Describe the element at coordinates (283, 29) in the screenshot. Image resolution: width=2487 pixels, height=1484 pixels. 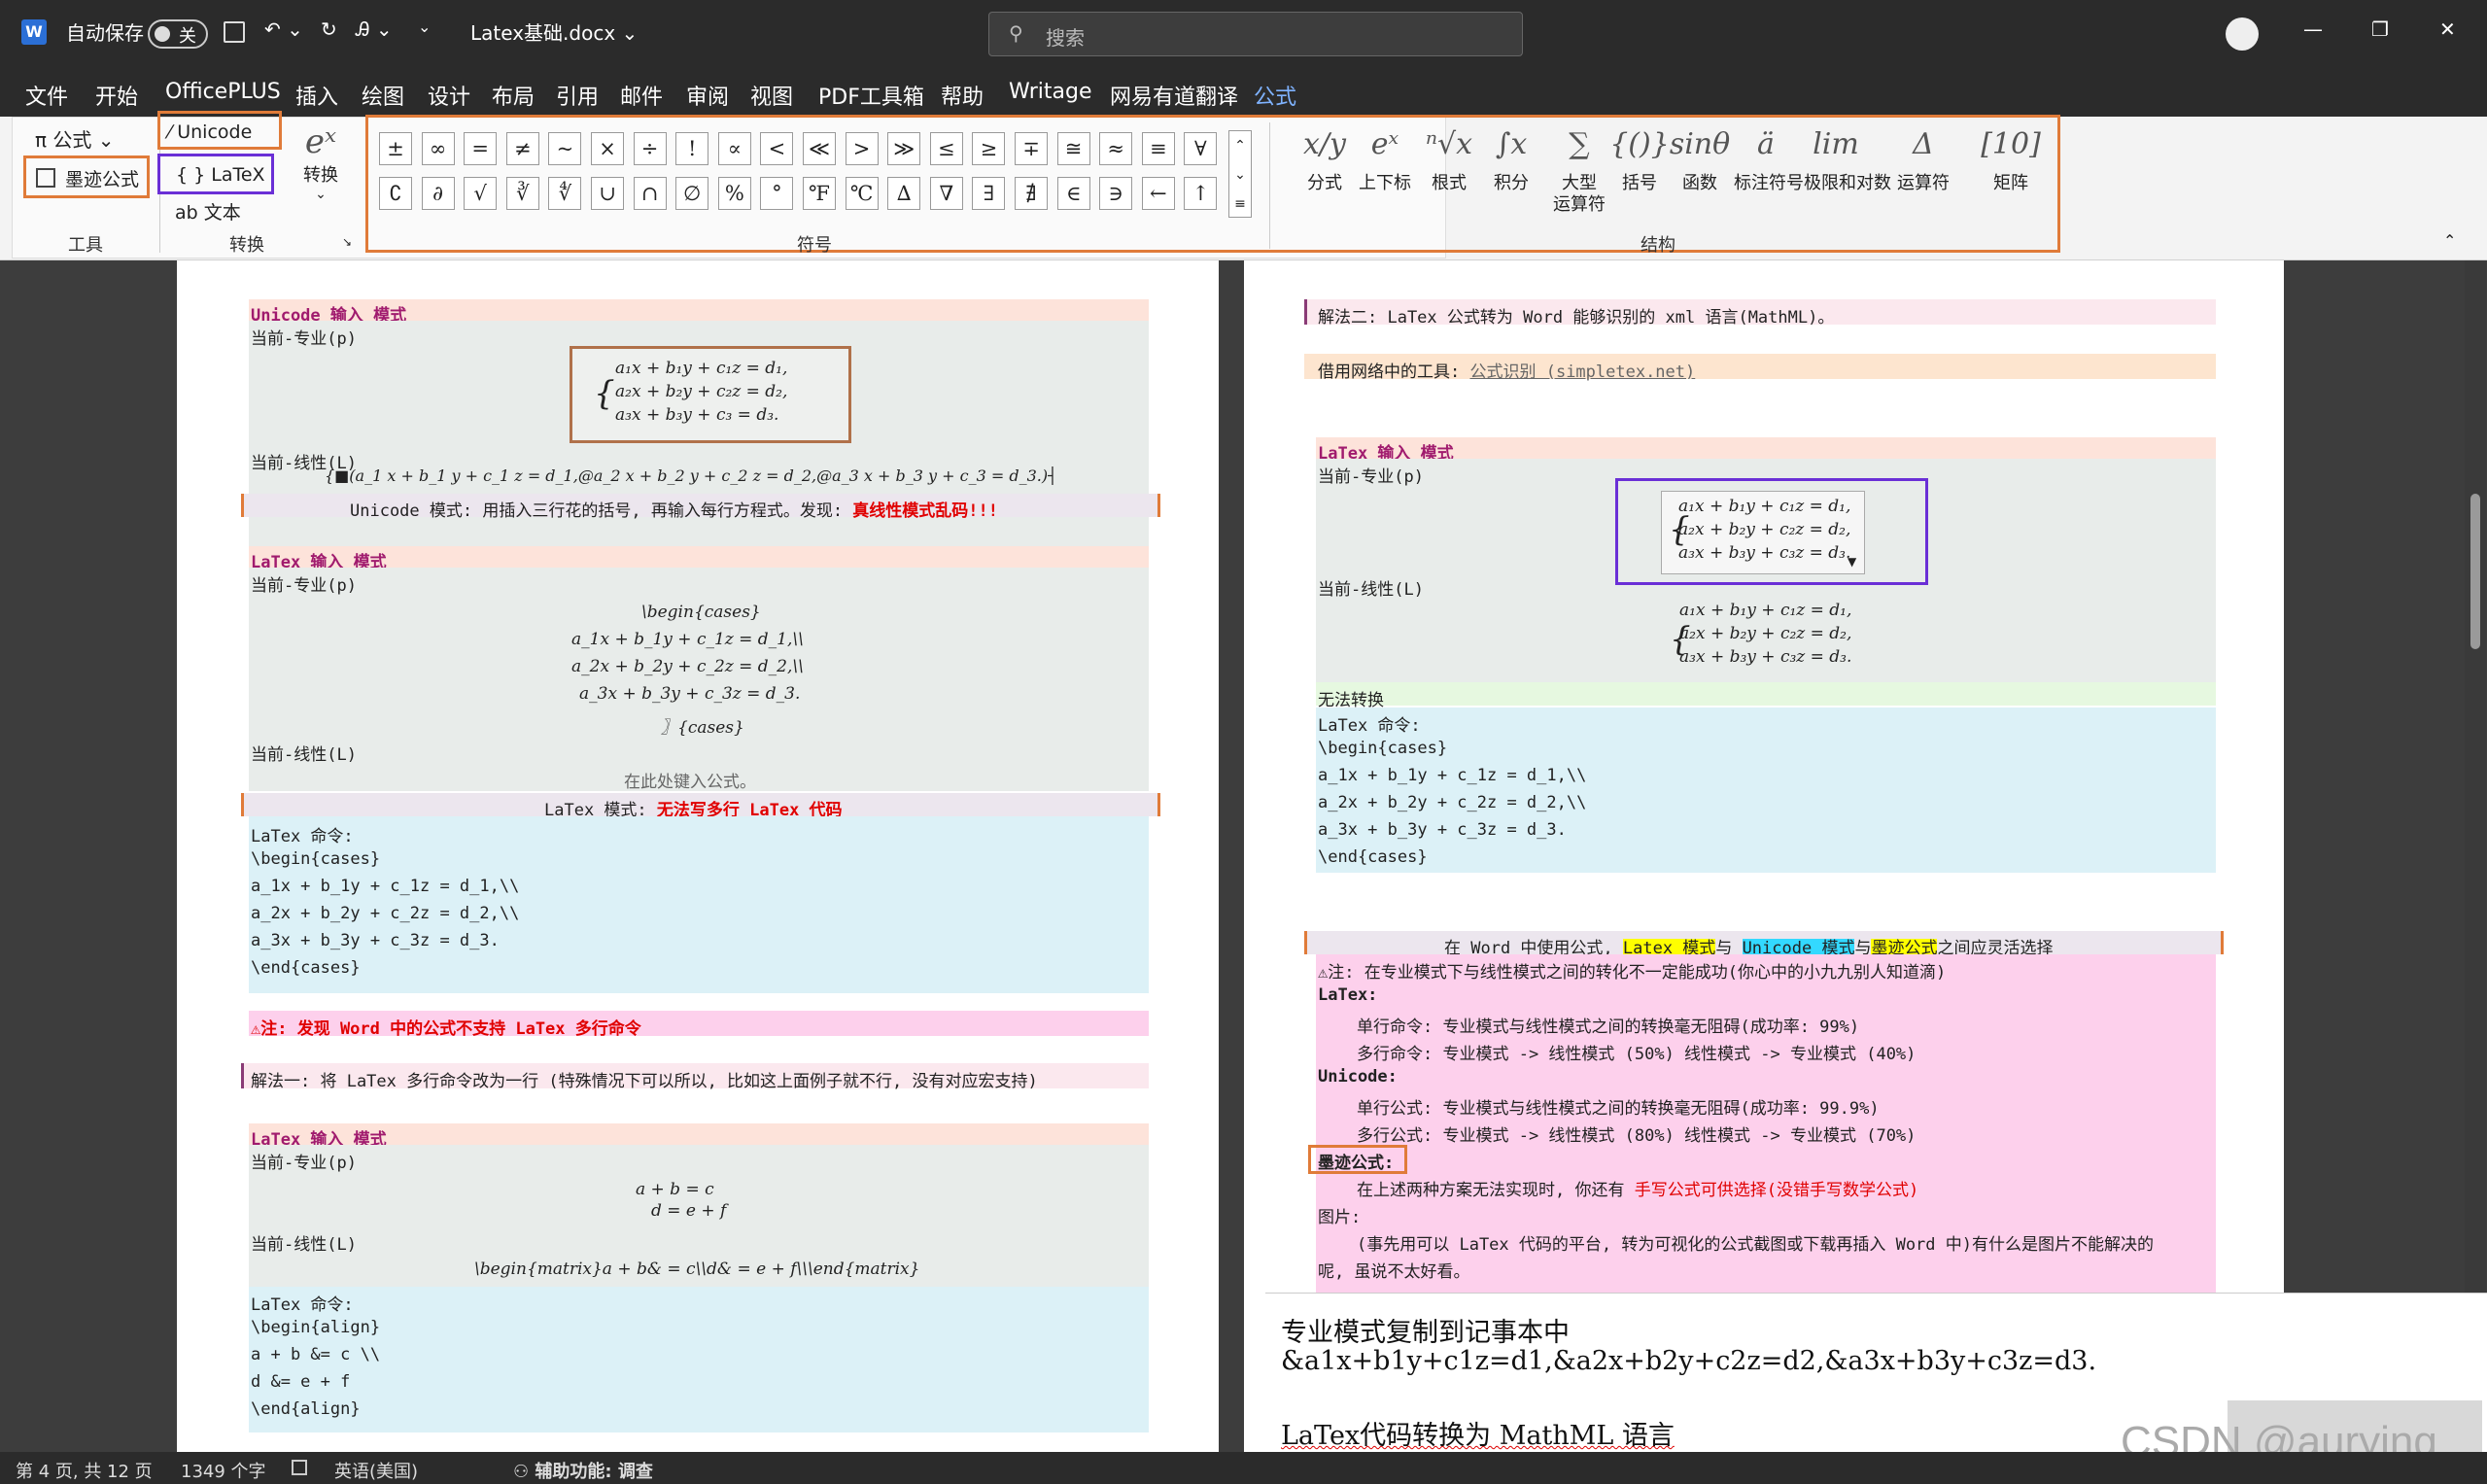
I see `undo-icon: ↶ ⌄` at that location.